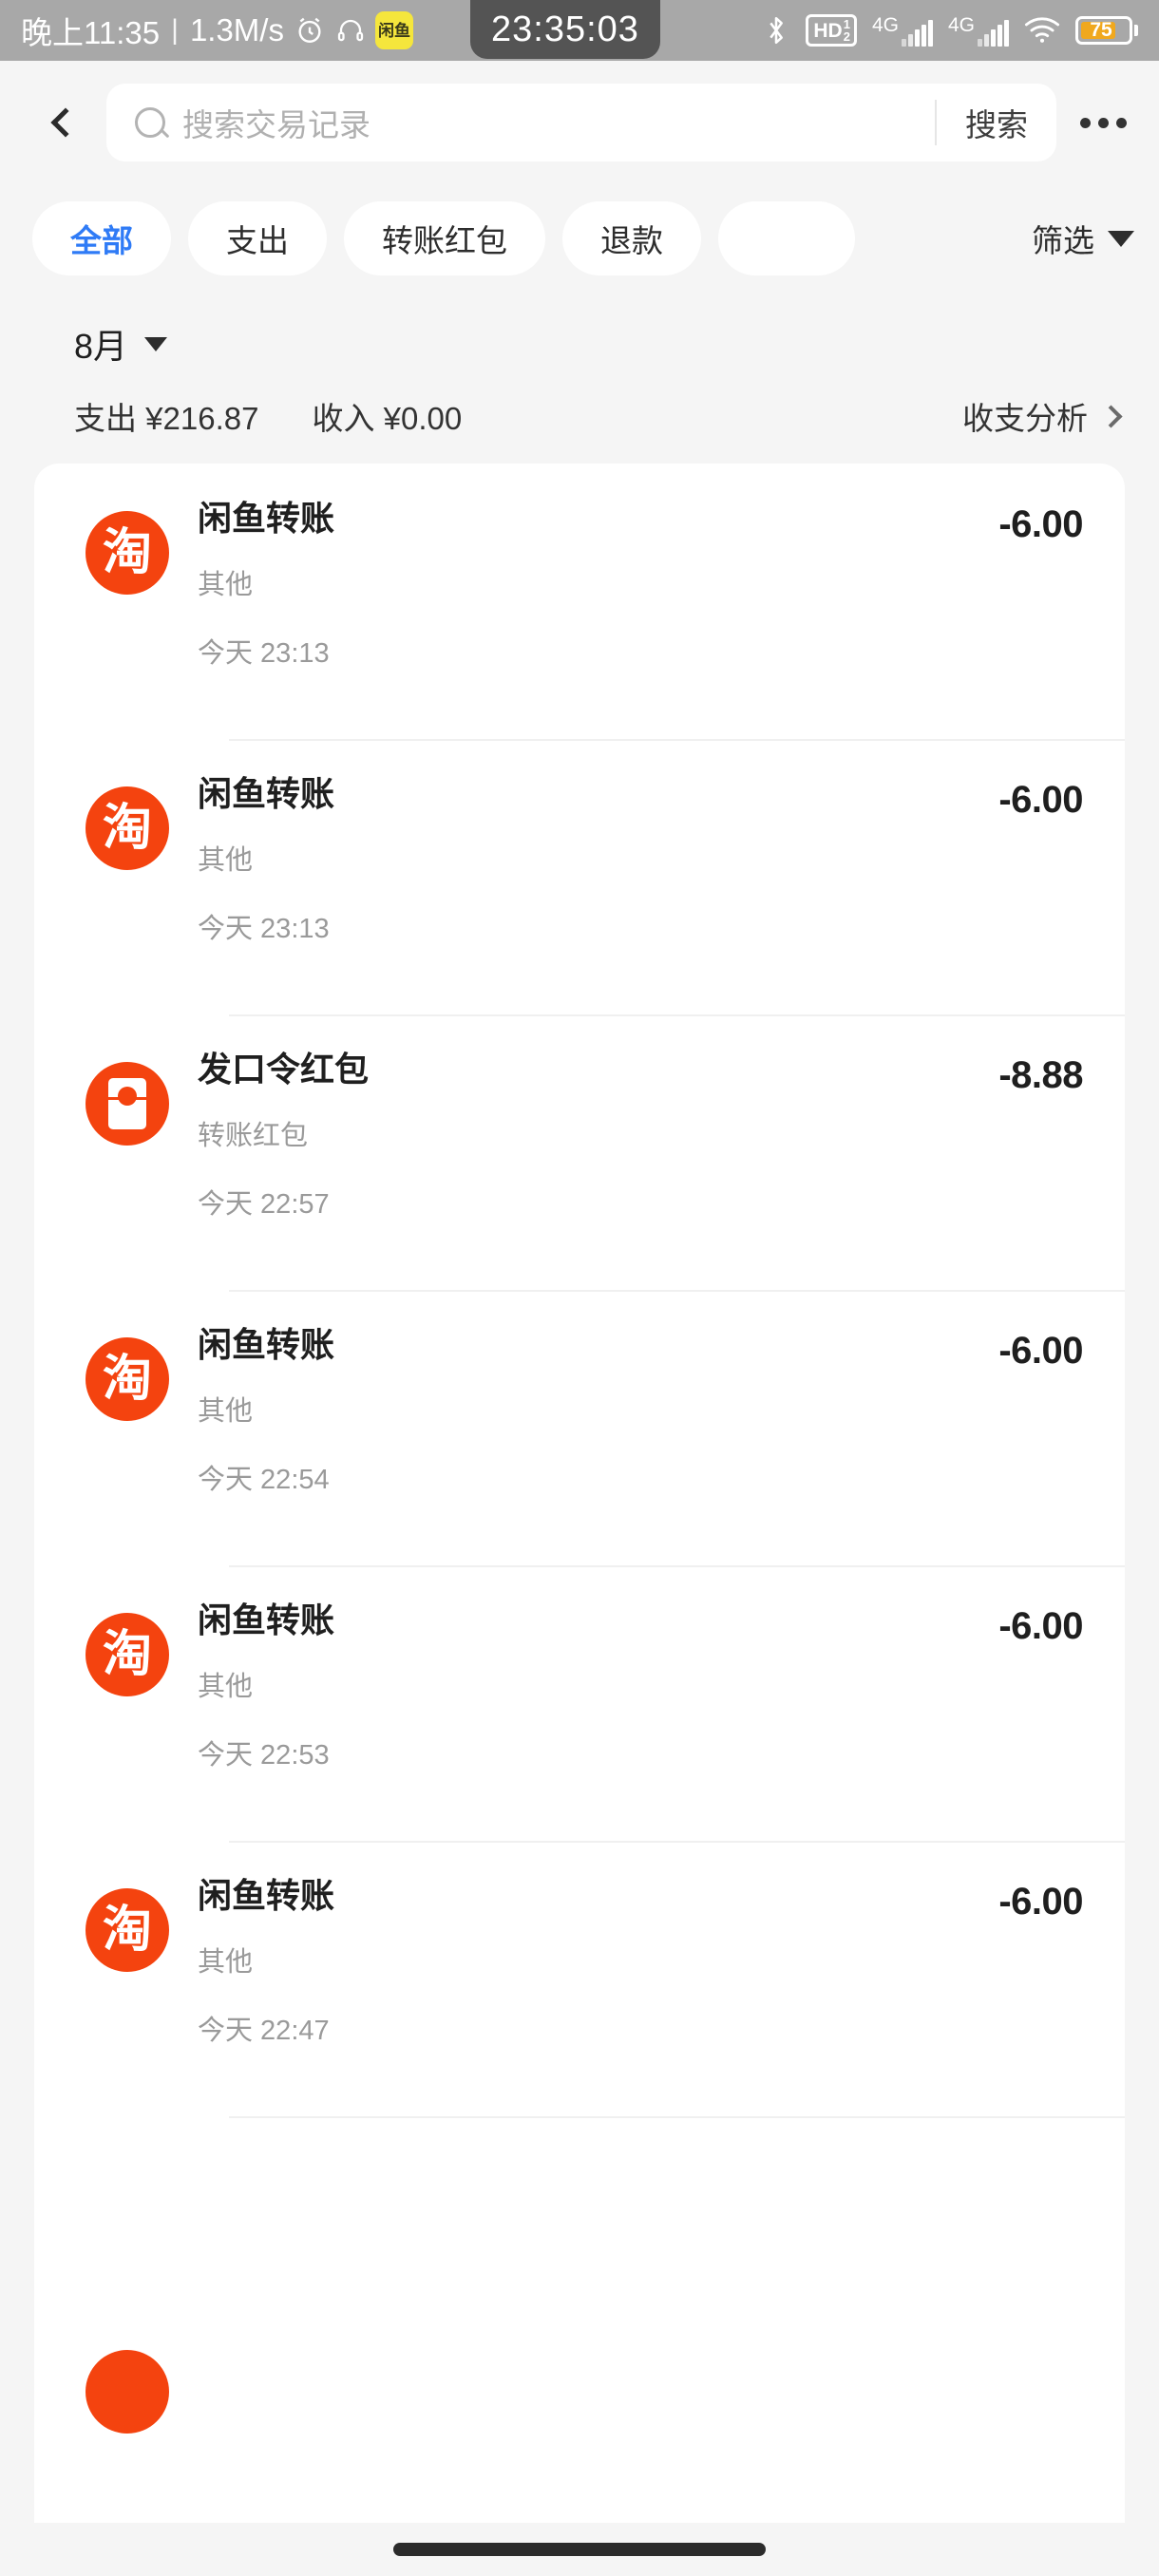 The height and width of the screenshot is (2576, 1159). Describe the element at coordinates (350, 30) in the screenshot. I see `headphone-icon` at that location.